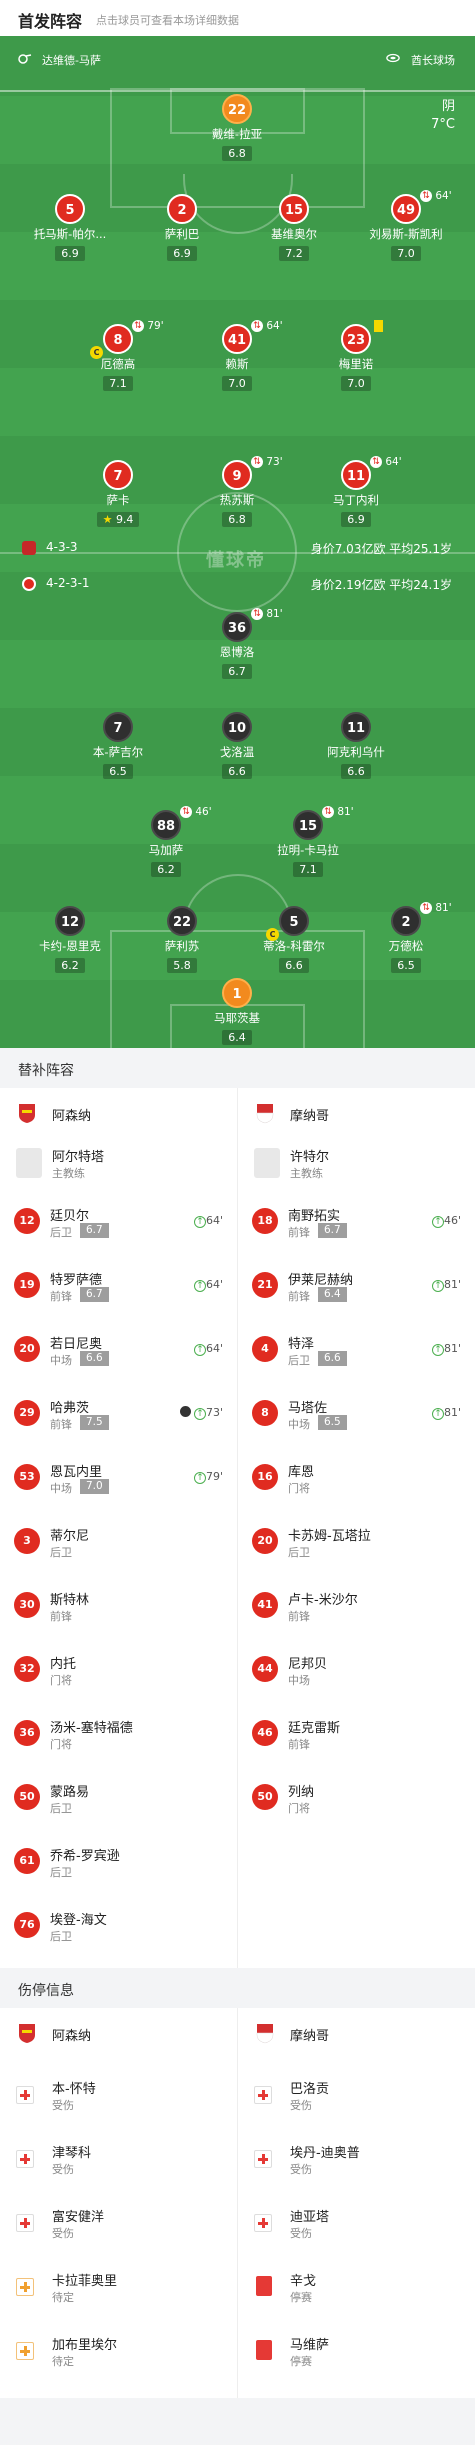 This screenshot has height=2445, width=475. What do you see at coordinates (118, 2159) in the screenshot?
I see `injury-row: 津琴科 受伤` at bounding box center [118, 2159].